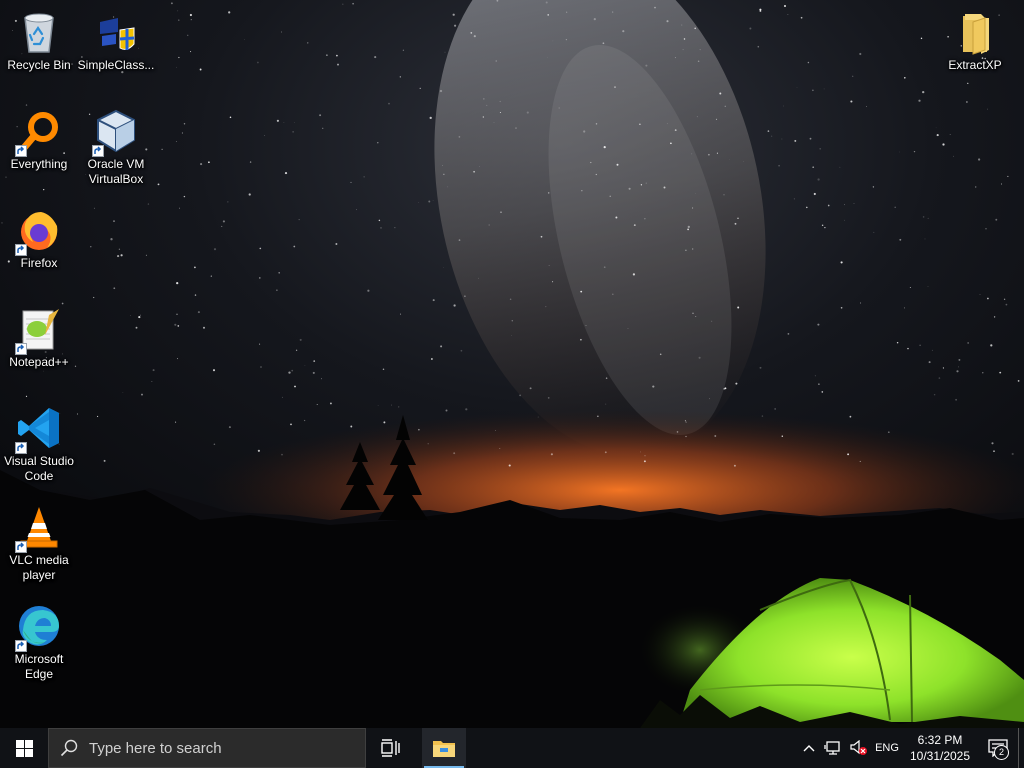  Describe the element at coordinates (940, 748) in the screenshot. I see `clock: 6:32 PM 10/31/2025` at that location.